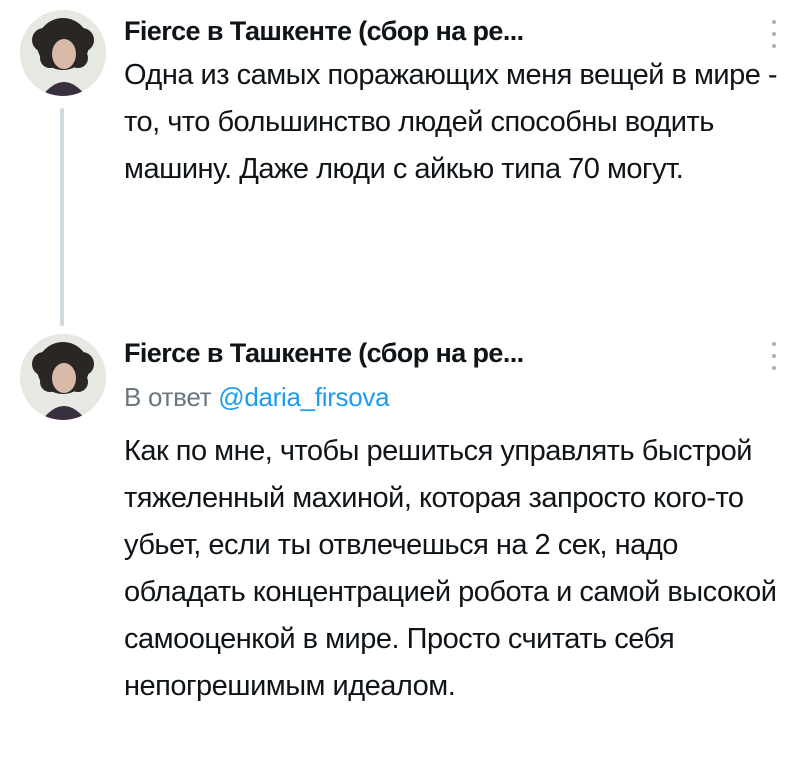 Image resolution: width=800 pixels, height=769 pixels. I want to click on reply-handle-link: @daria_firsova, so click(303, 397).